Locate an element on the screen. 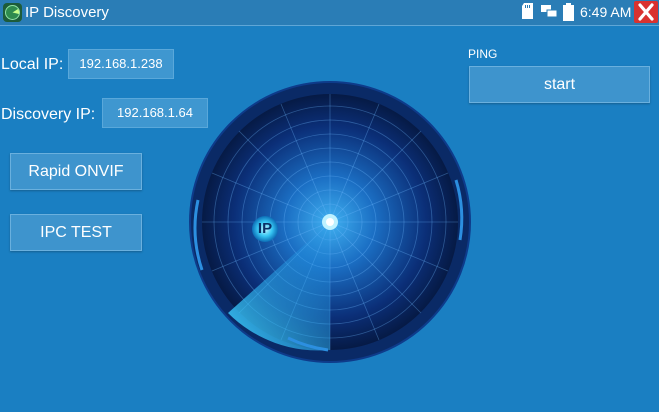  radar-ip-marker-label: IP is located at coordinates (265, 228).